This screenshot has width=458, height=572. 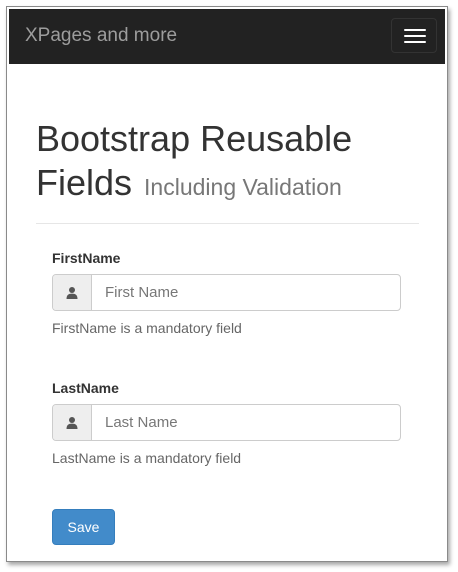 I want to click on header-divider, so click(x=227, y=223).